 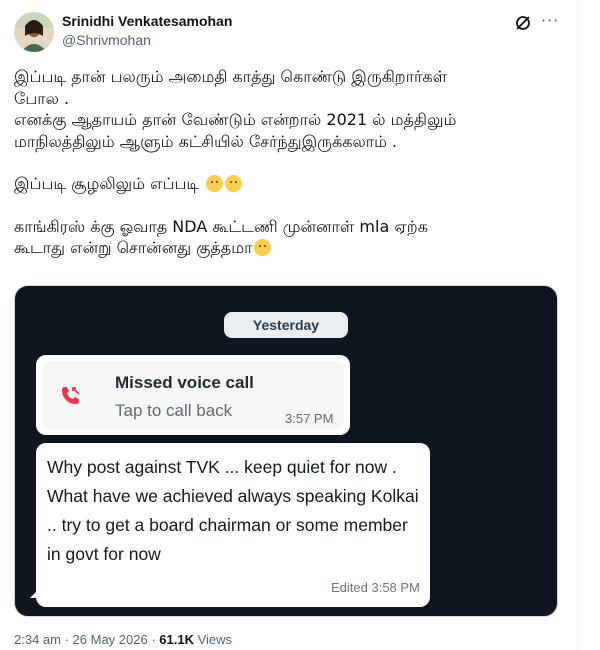 I want to click on profile-avatar, so click(x=34, y=32).